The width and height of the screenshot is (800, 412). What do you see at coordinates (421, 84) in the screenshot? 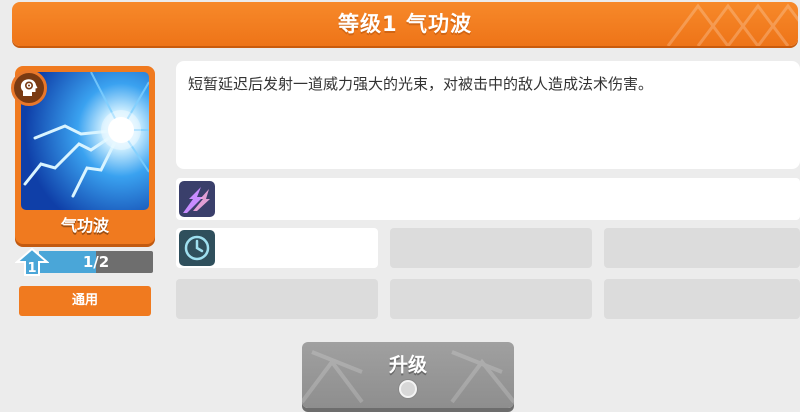
I see `skill-description-text: 短暂延迟后发射一道威力强大的光束，对被击中的敌人造成法术伤害。` at bounding box center [421, 84].